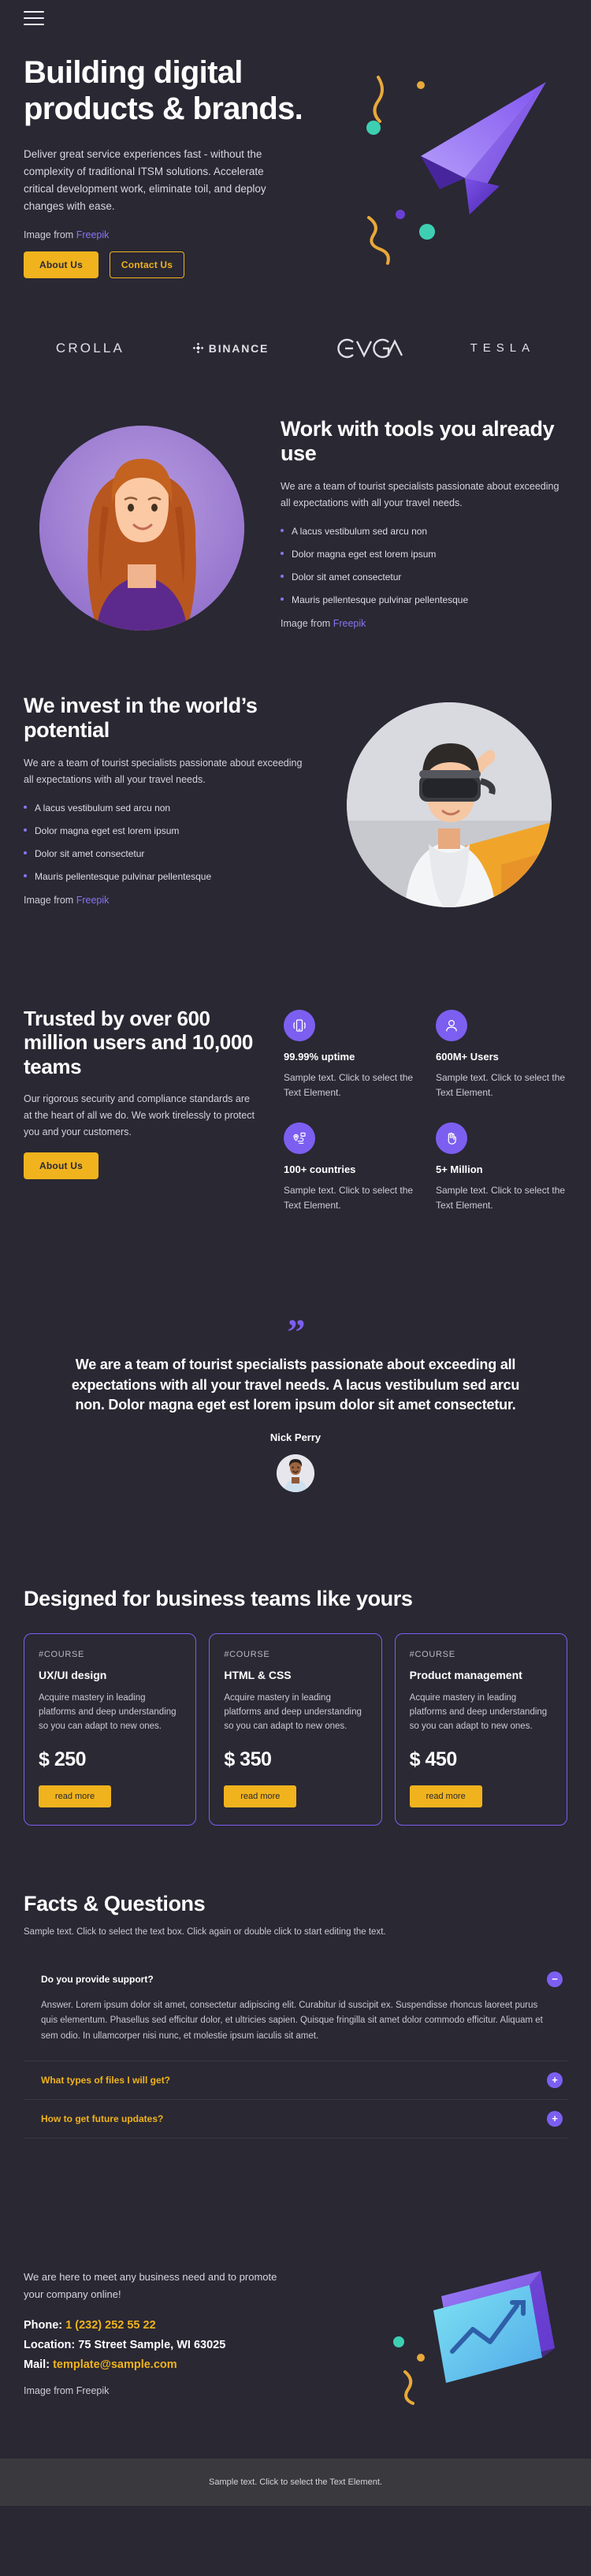  Describe the element at coordinates (370, 348) in the screenshot. I see `evga-wordmark-icon` at that location.